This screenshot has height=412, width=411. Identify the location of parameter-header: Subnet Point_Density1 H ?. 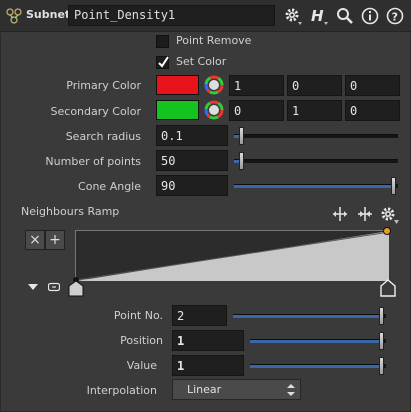
(205, 16).